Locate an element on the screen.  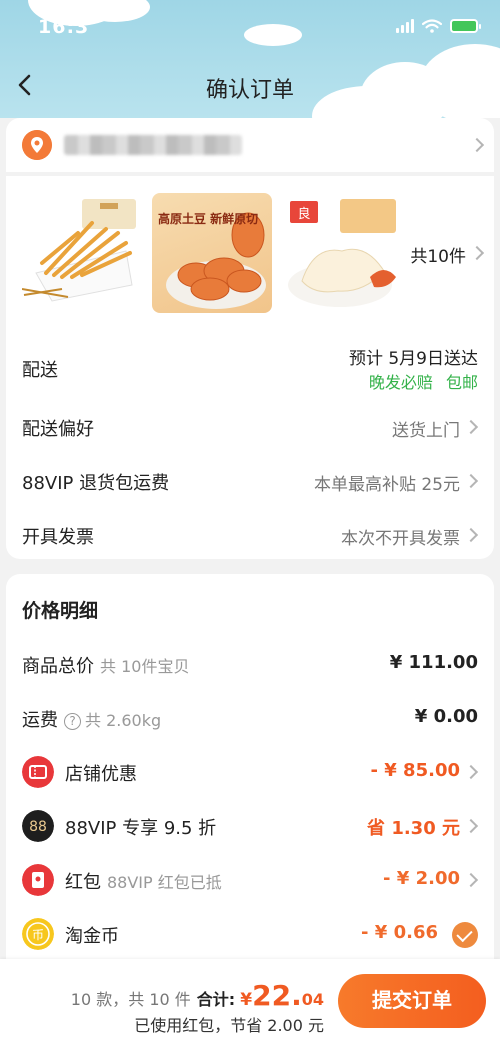
fries-image is located at coordinates (79, 250).